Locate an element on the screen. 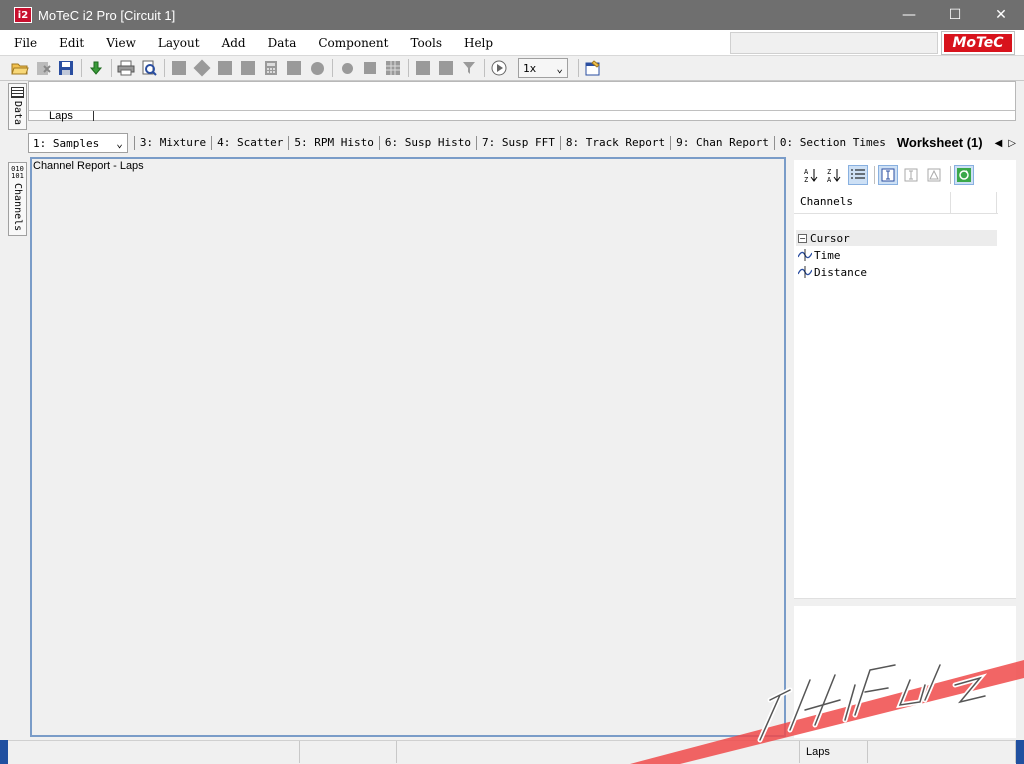 The width and height of the screenshot is (1024, 764). maximize-button: ☐ is located at coordinates (955, 15).